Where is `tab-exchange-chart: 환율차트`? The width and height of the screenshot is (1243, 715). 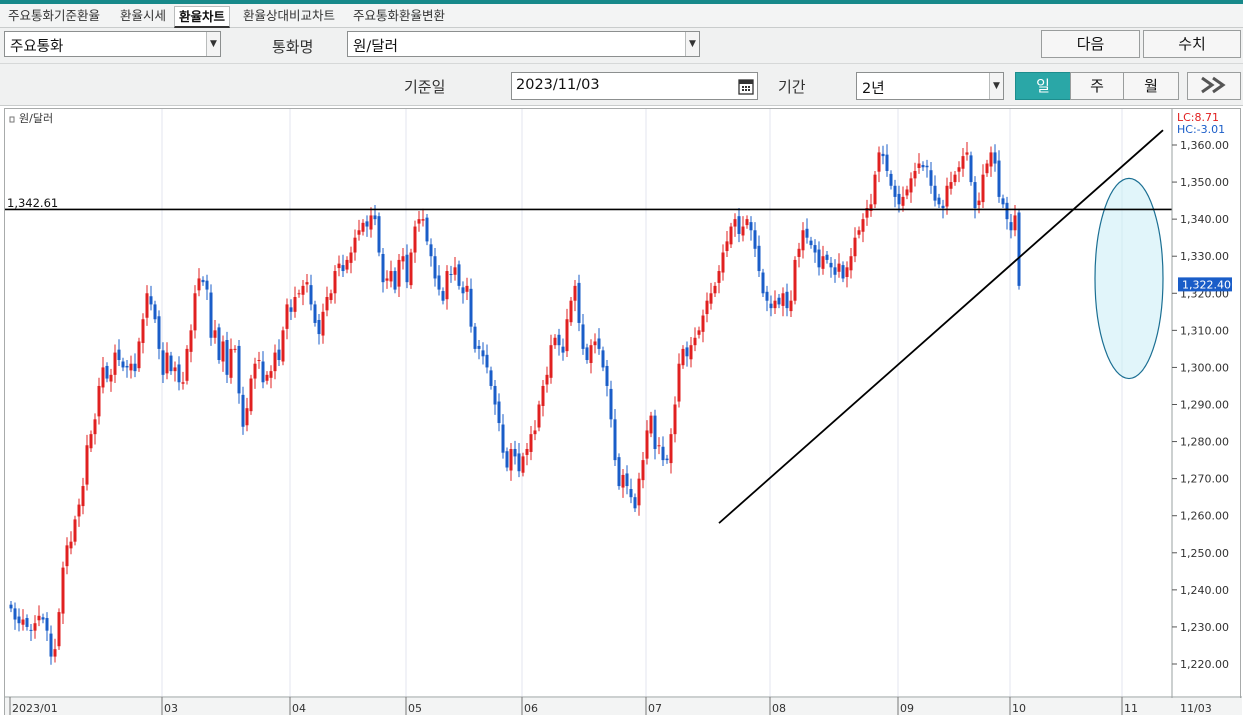
tab-exchange-chart: 환율차트 is located at coordinates (202, 17).